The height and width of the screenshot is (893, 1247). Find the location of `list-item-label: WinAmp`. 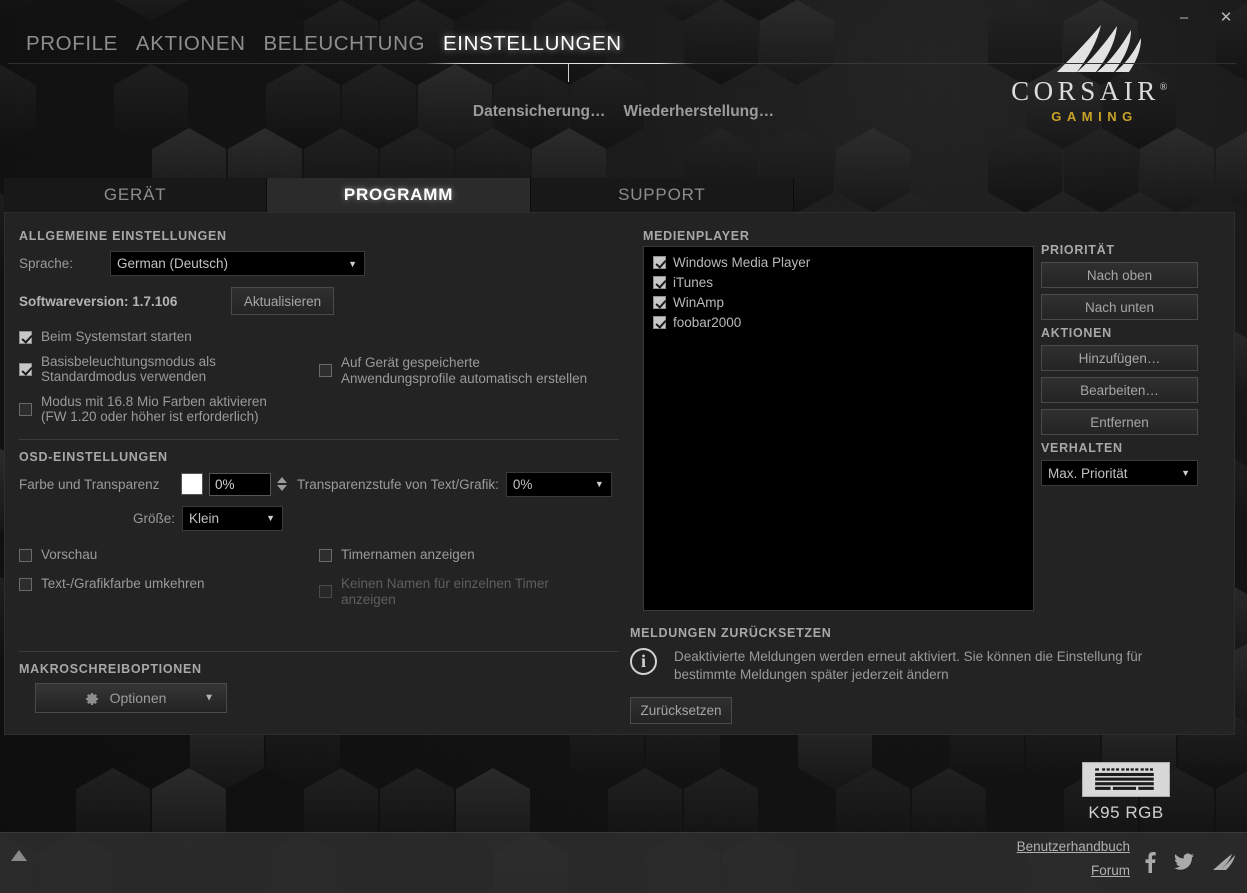

list-item-label: WinAmp is located at coordinates (699, 302).